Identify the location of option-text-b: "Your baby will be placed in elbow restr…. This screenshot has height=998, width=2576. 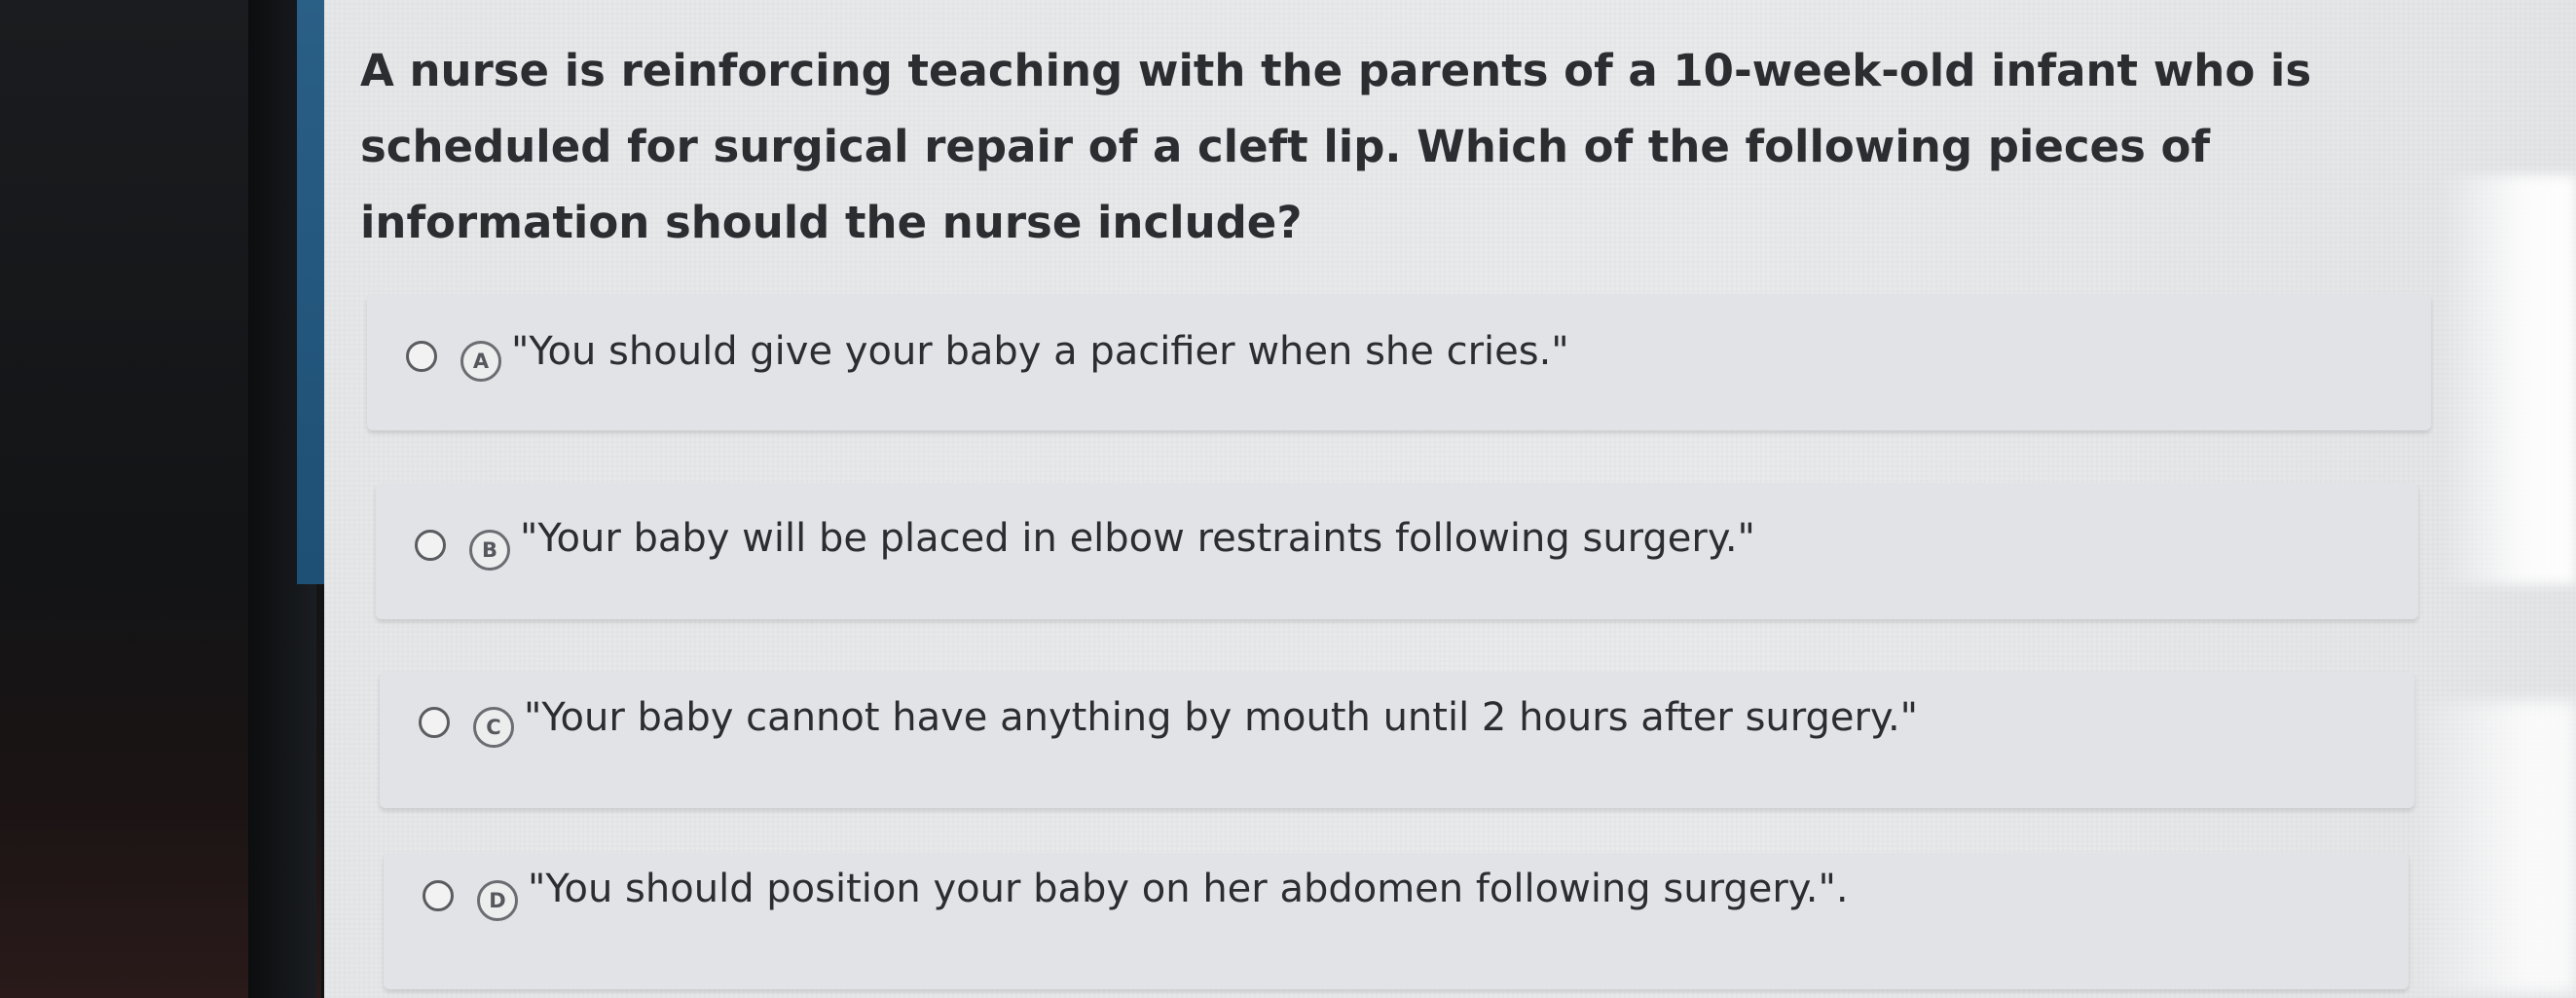
(1137, 538).